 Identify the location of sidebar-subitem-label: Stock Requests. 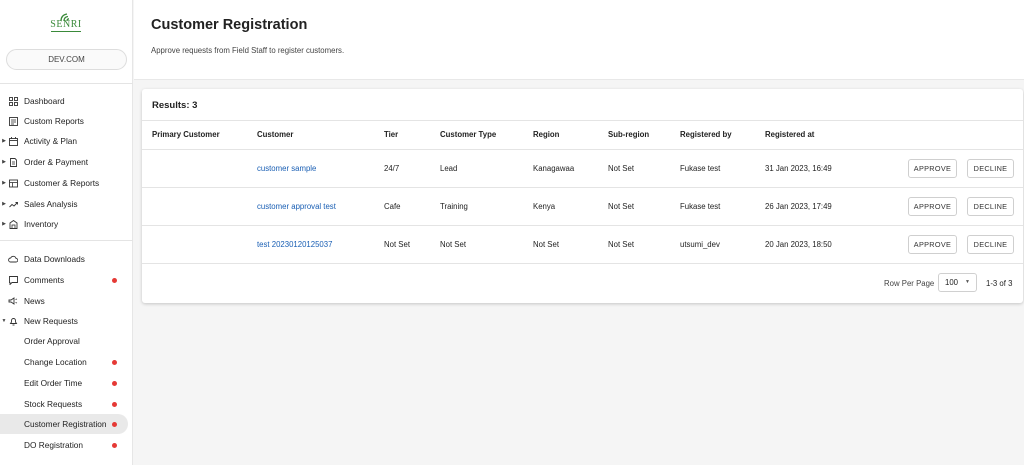
(53, 404).